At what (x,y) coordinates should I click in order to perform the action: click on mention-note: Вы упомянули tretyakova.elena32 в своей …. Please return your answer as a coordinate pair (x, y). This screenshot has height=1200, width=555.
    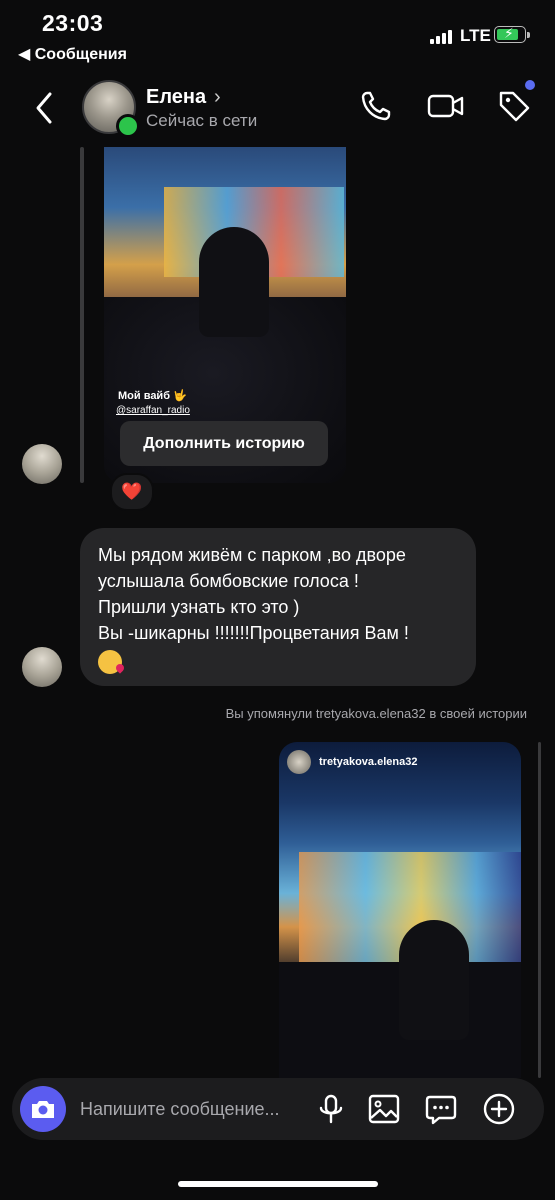
    Looking at the image, I should click on (376, 713).